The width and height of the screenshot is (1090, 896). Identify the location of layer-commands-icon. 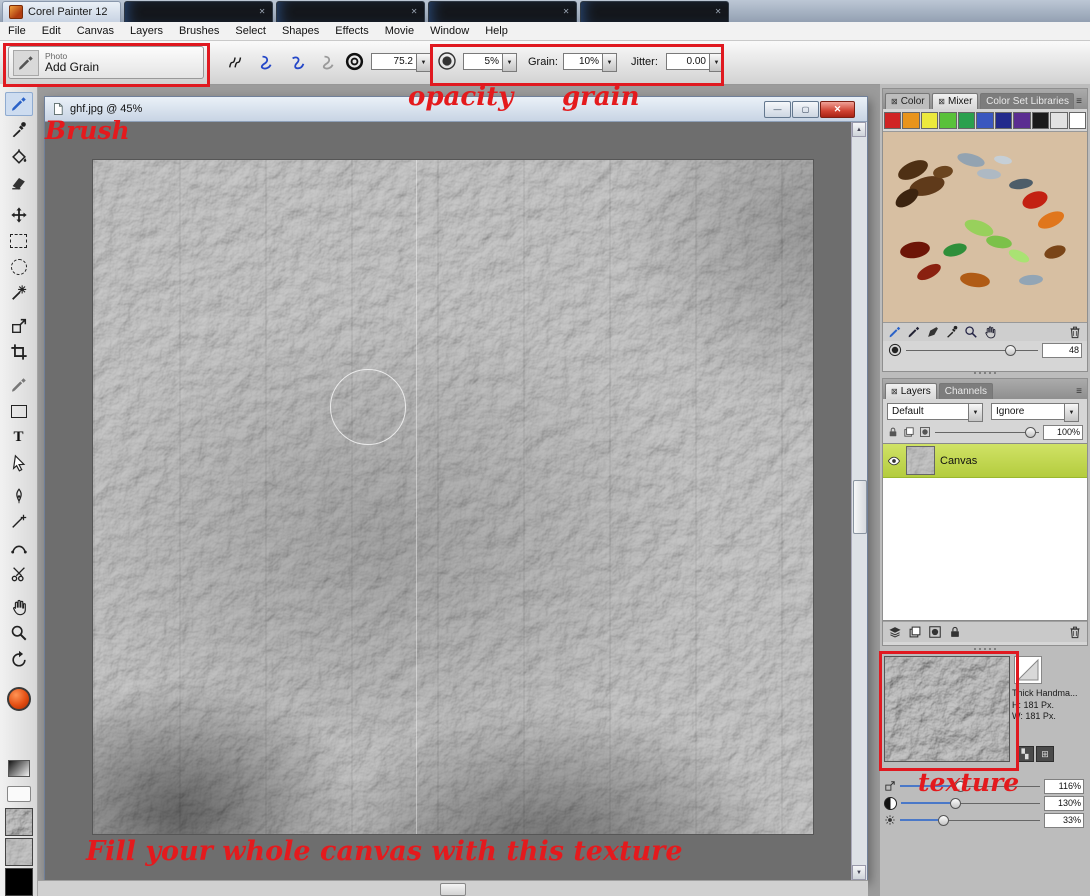
(895, 632).